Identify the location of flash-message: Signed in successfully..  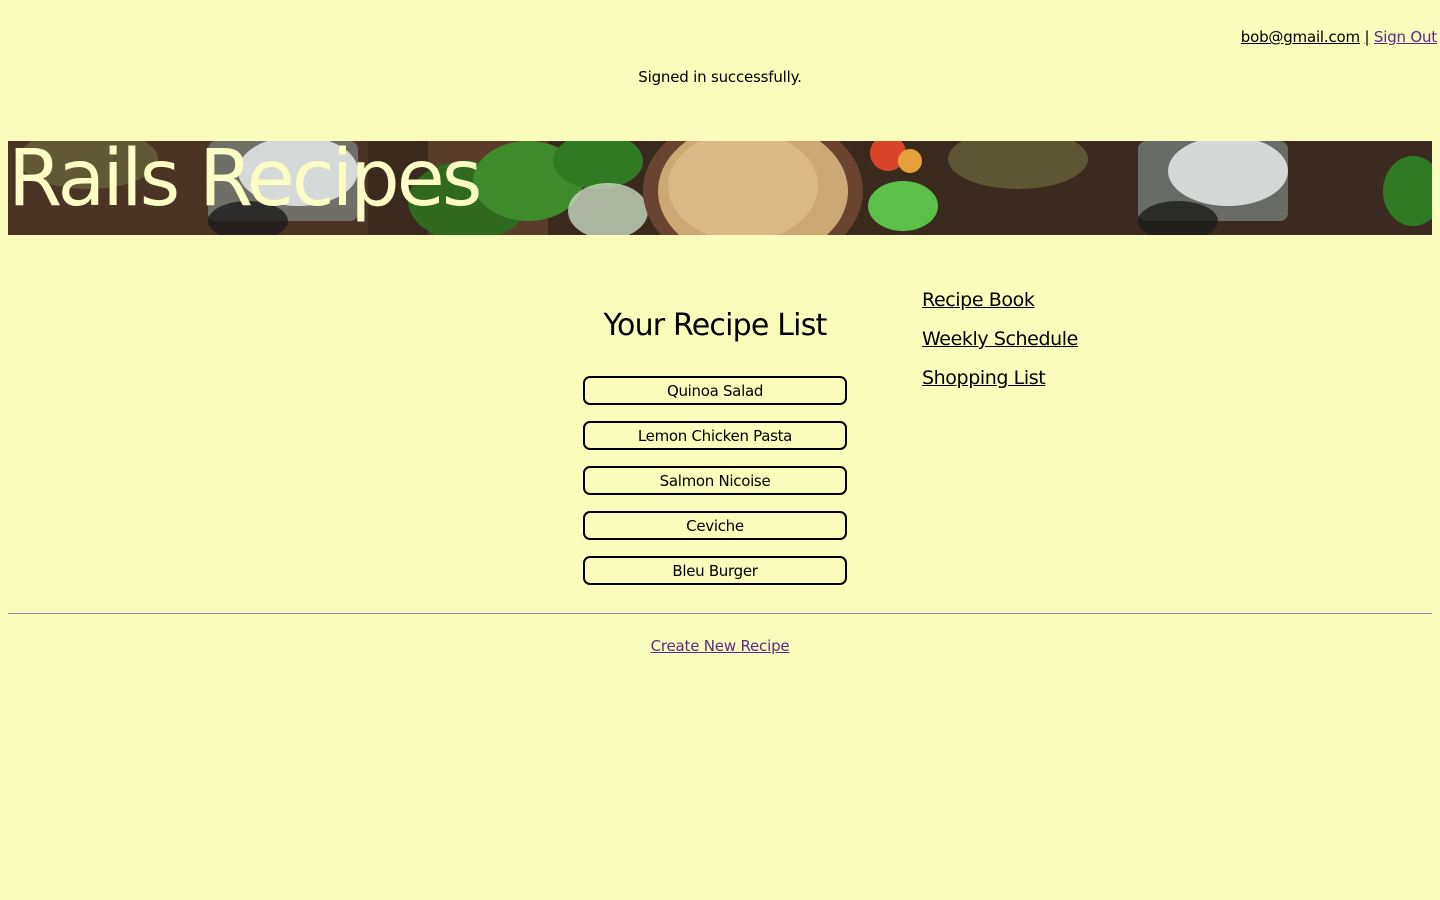
(720, 77).